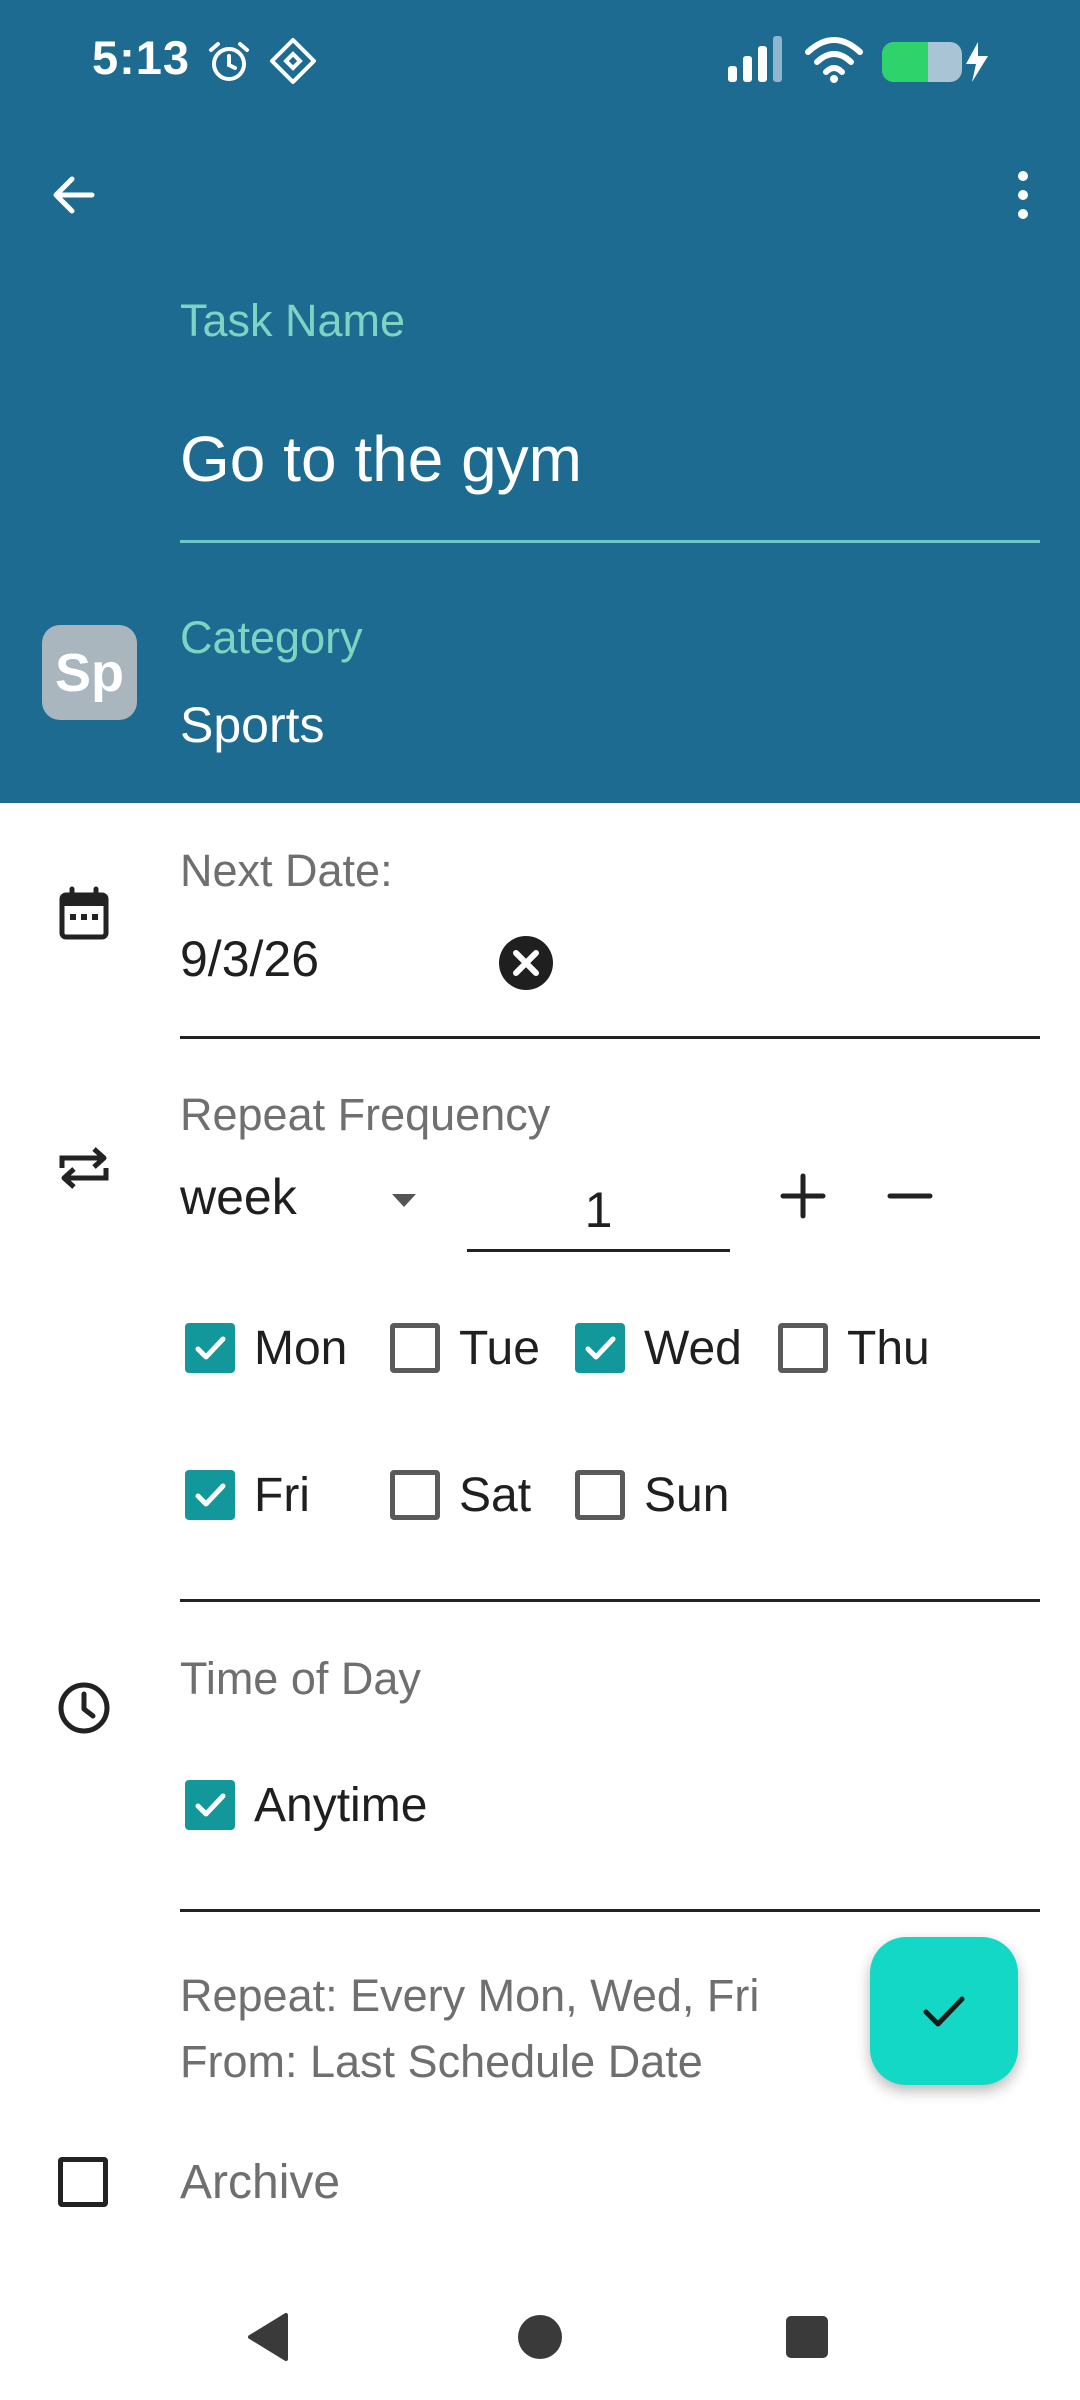 The height and width of the screenshot is (2400, 1080). Describe the element at coordinates (540, 2337) in the screenshot. I see `nav-home-icon` at that location.